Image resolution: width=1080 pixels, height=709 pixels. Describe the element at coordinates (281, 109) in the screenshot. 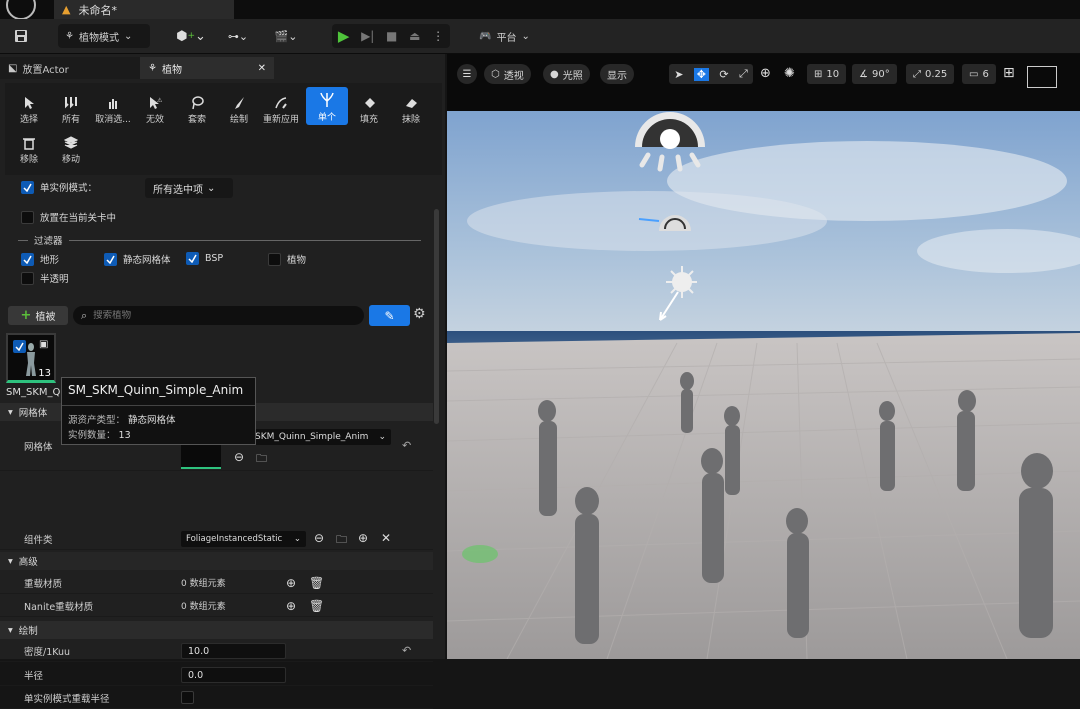

I see `mode-reapply: 重新应用` at that location.